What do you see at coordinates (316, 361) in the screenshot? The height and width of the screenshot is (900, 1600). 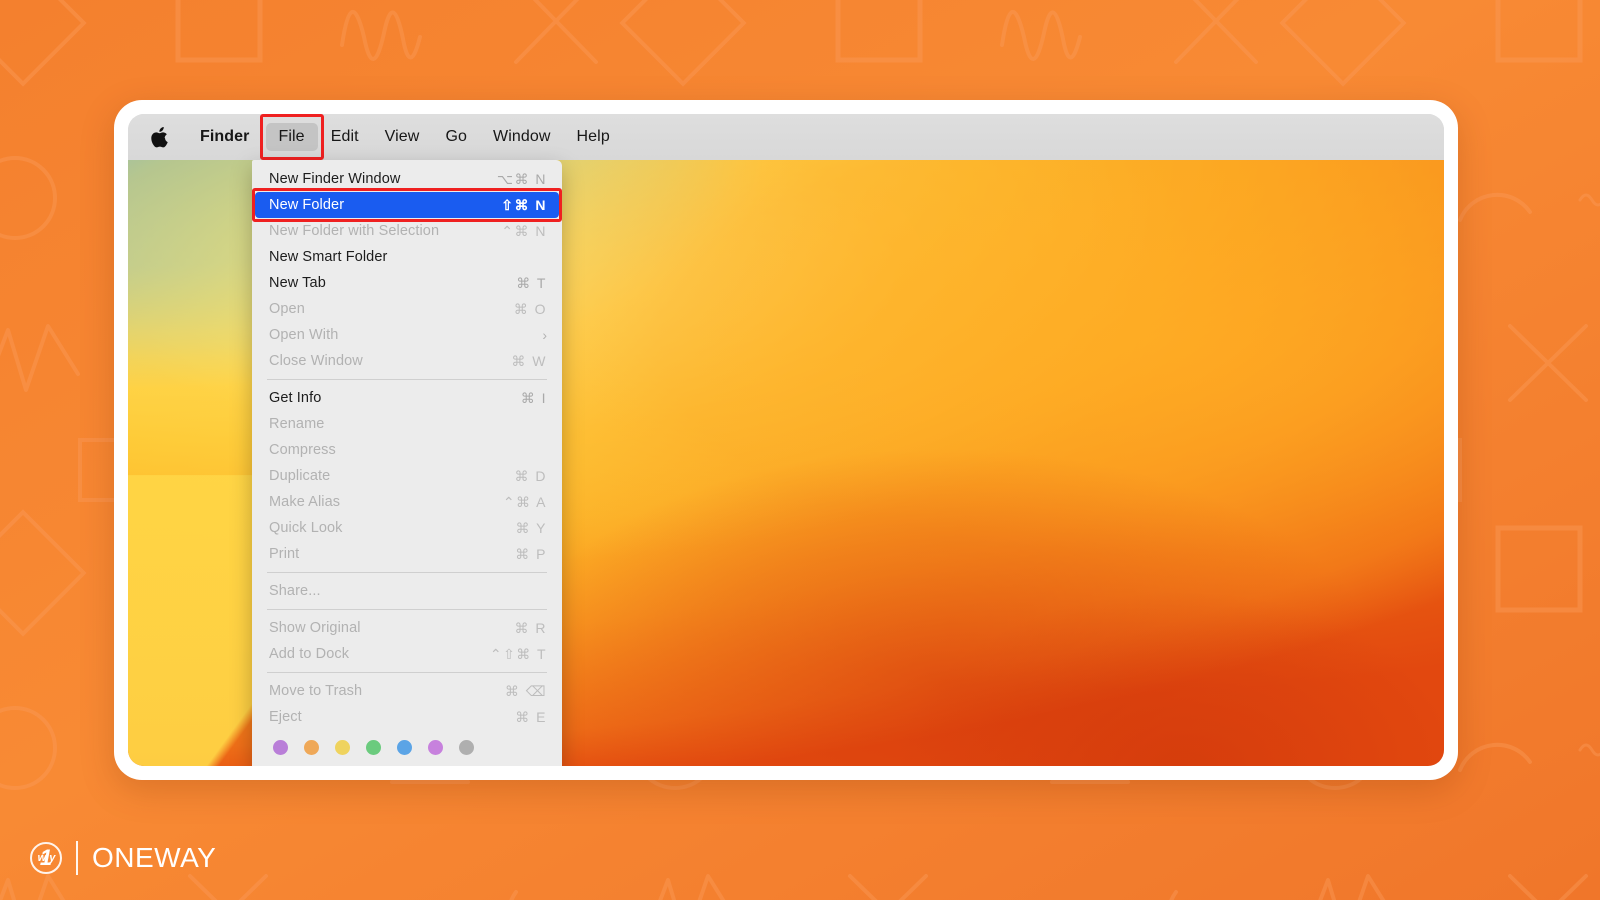 I see `menu-item-label: Close Window` at bounding box center [316, 361].